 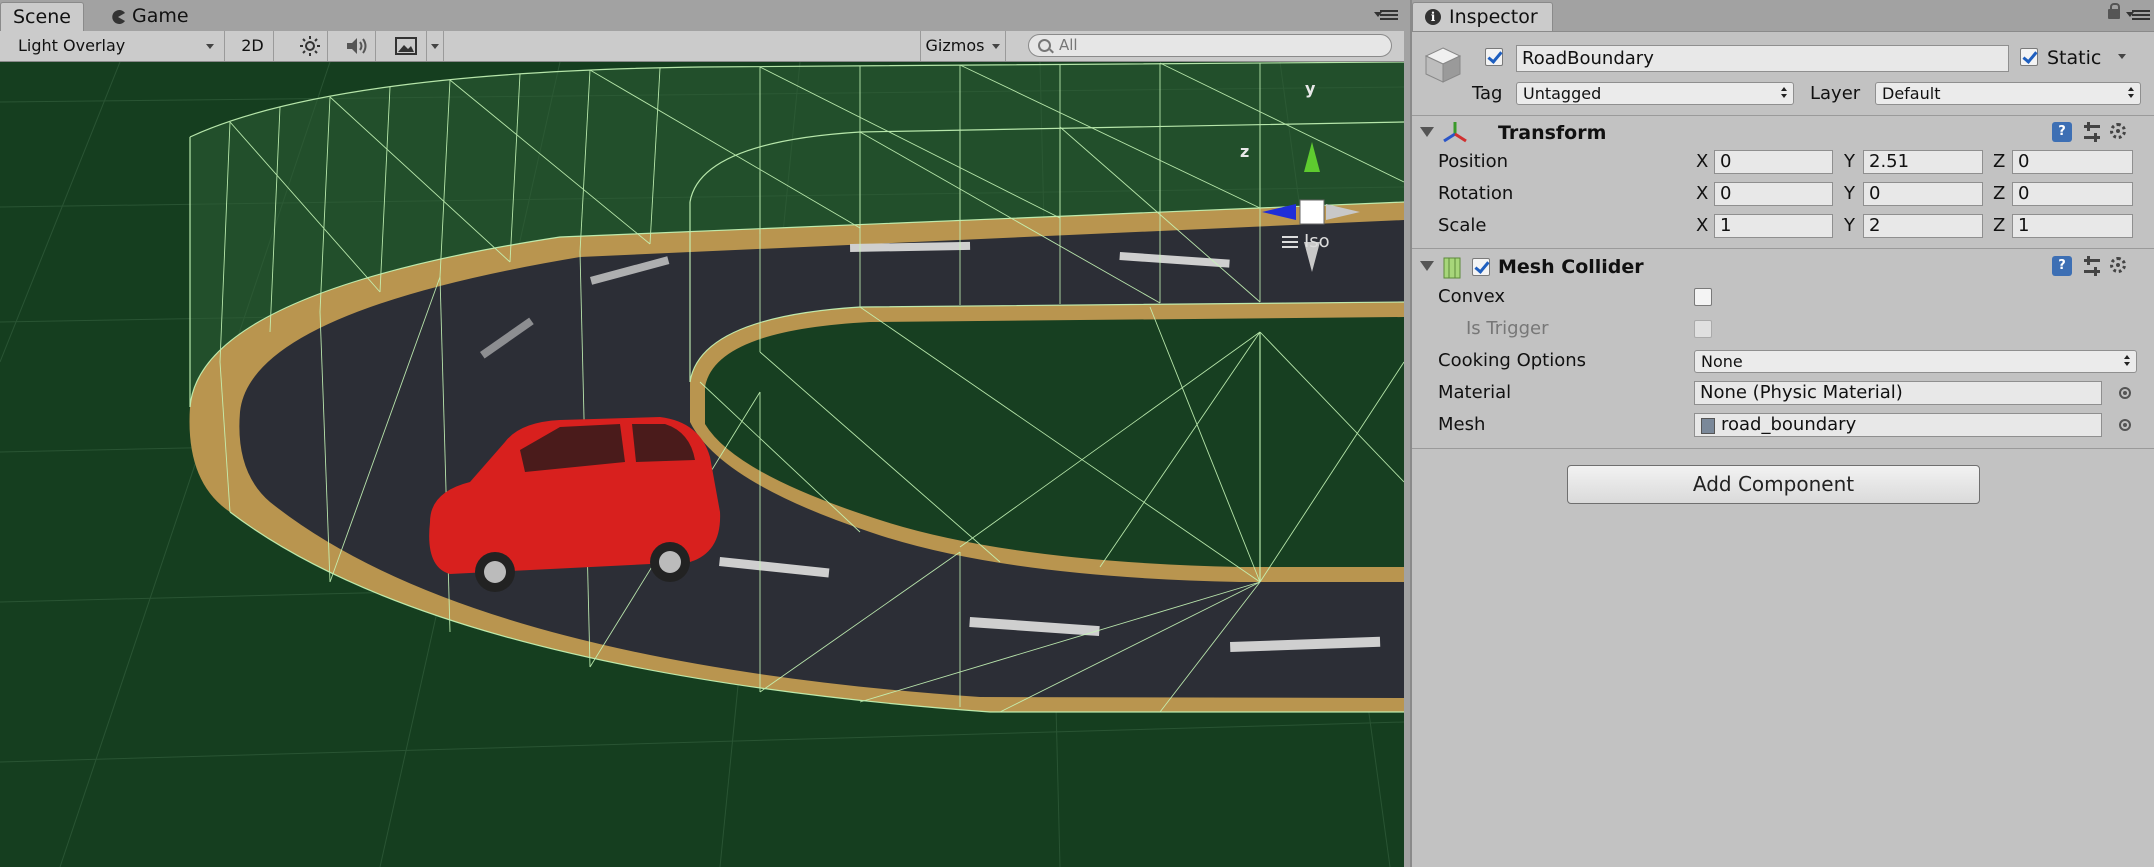 I want to click on lock-icon, so click(x=2114, y=11).